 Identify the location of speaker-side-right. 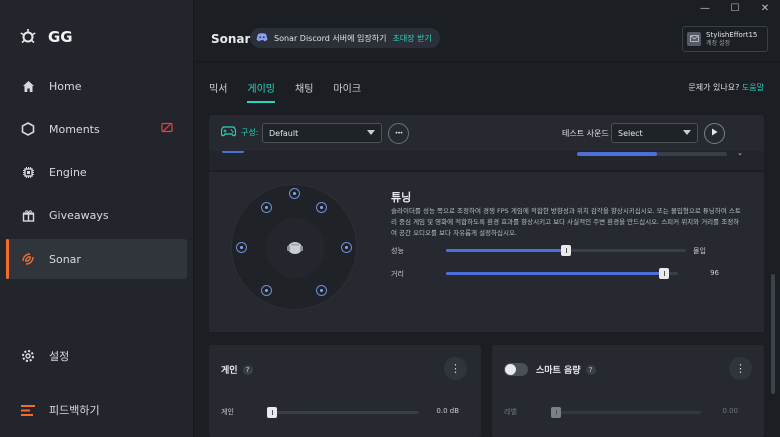
(346, 247).